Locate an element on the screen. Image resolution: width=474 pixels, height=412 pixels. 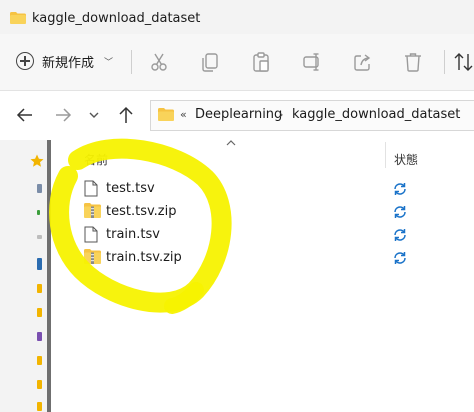
column-header-name: 名前 is located at coordinates (96, 159).